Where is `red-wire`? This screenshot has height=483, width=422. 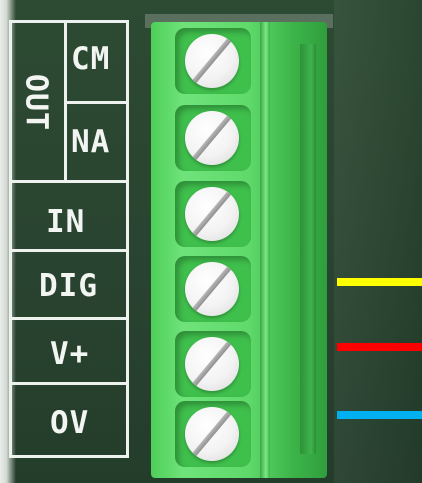
red-wire is located at coordinates (379, 347).